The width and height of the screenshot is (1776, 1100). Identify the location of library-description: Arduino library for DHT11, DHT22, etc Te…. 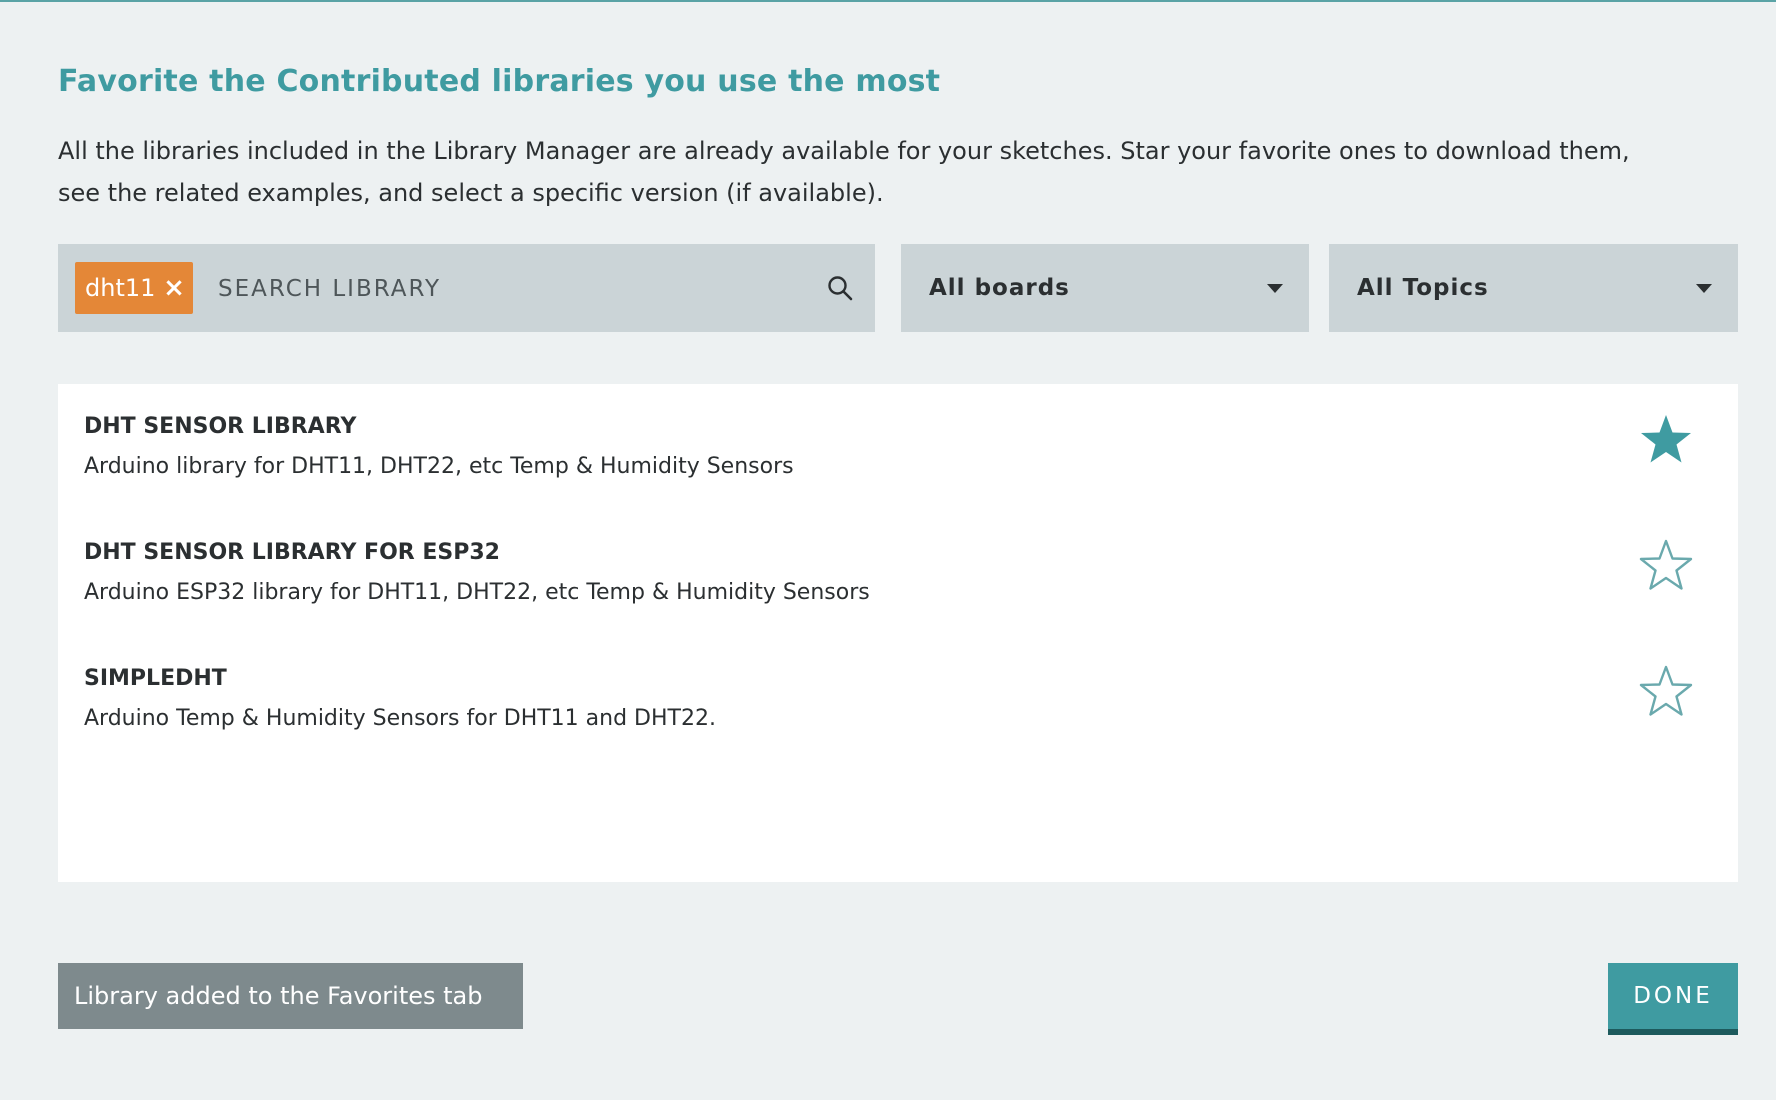
(439, 466).